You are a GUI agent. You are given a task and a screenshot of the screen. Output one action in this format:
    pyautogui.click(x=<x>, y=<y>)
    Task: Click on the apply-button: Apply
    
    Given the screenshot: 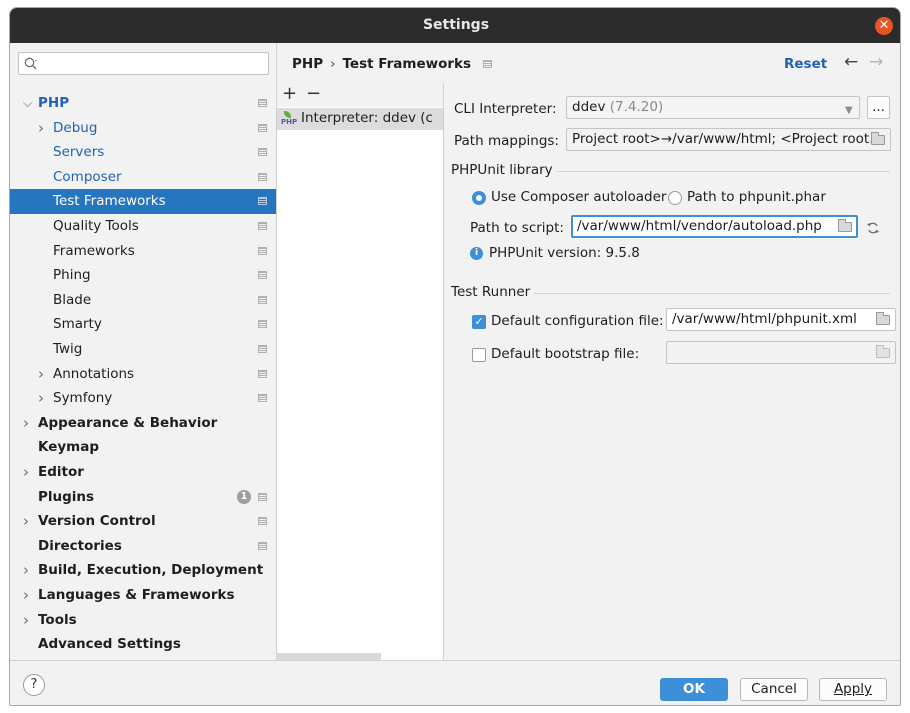 What is the action you would take?
    pyautogui.click(x=853, y=689)
    